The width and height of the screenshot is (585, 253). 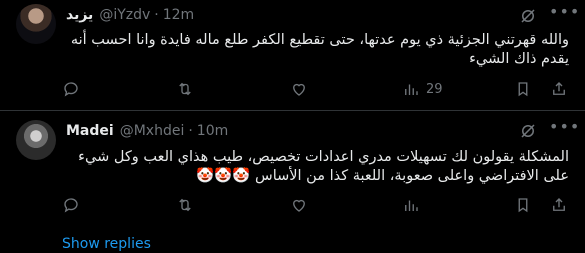 What do you see at coordinates (434, 89) in the screenshot?
I see `views-count: 29` at bounding box center [434, 89].